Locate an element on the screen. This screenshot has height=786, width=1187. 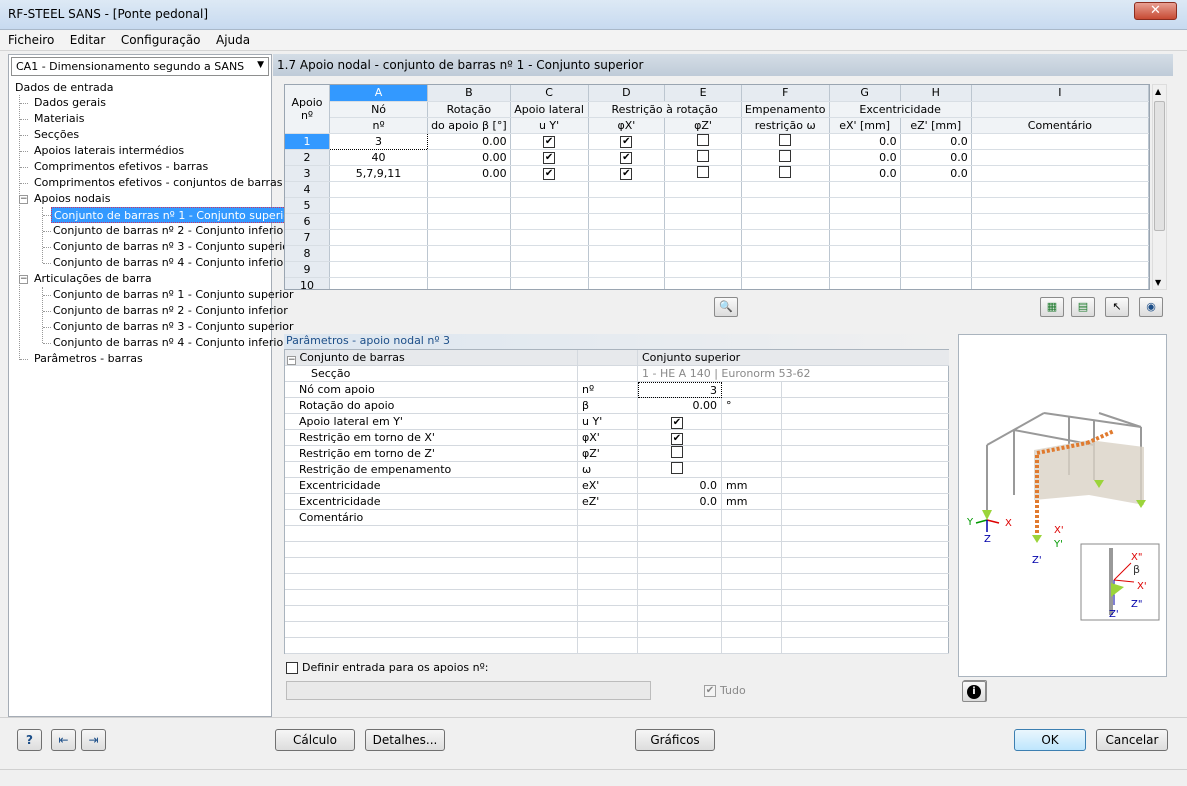
row-number: 9 is located at coordinates (308, 269).